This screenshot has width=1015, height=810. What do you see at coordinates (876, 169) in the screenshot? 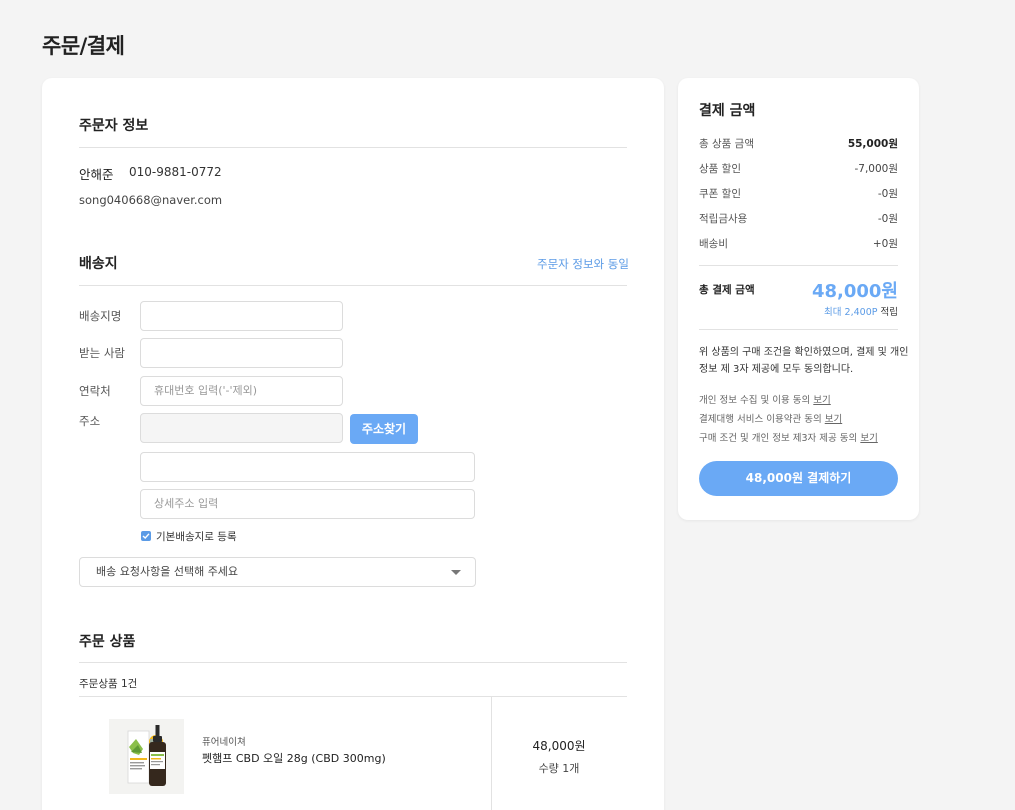
I see `payment-row-value: -7,000원` at bounding box center [876, 169].